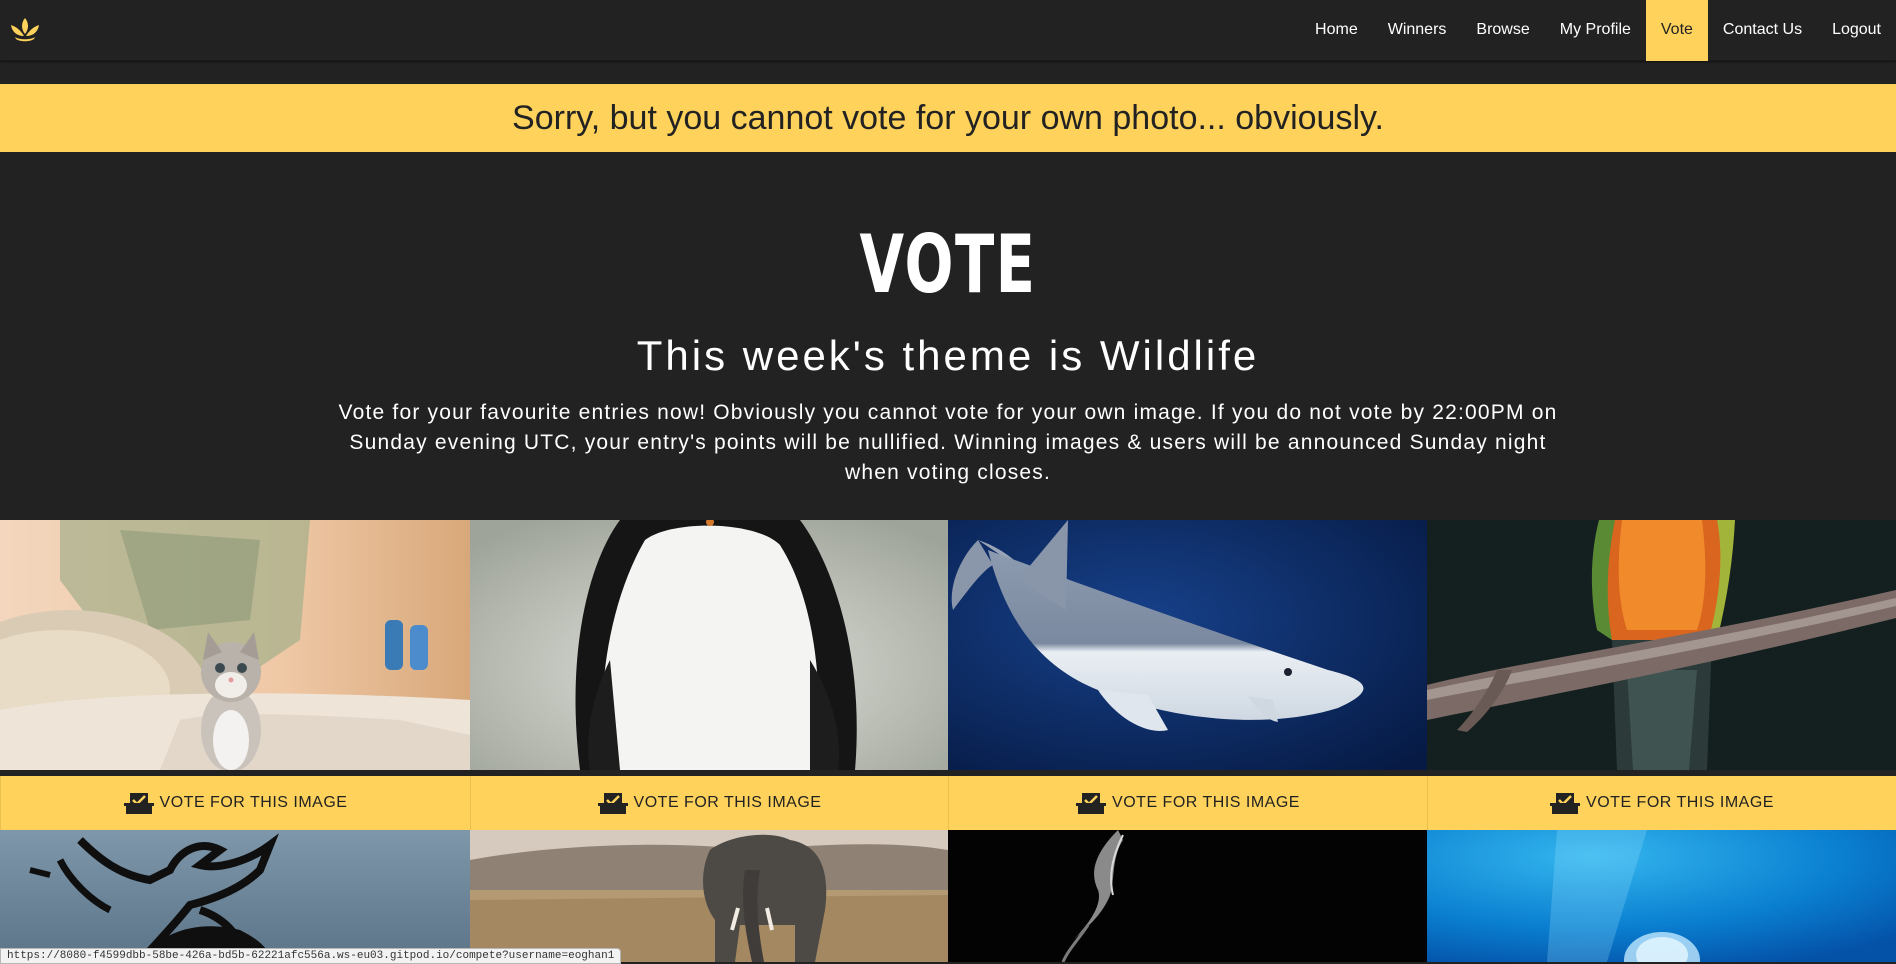 The height and width of the screenshot is (964, 1896). What do you see at coordinates (709, 645) in the screenshot?
I see `penguin-photo` at bounding box center [709, 645].